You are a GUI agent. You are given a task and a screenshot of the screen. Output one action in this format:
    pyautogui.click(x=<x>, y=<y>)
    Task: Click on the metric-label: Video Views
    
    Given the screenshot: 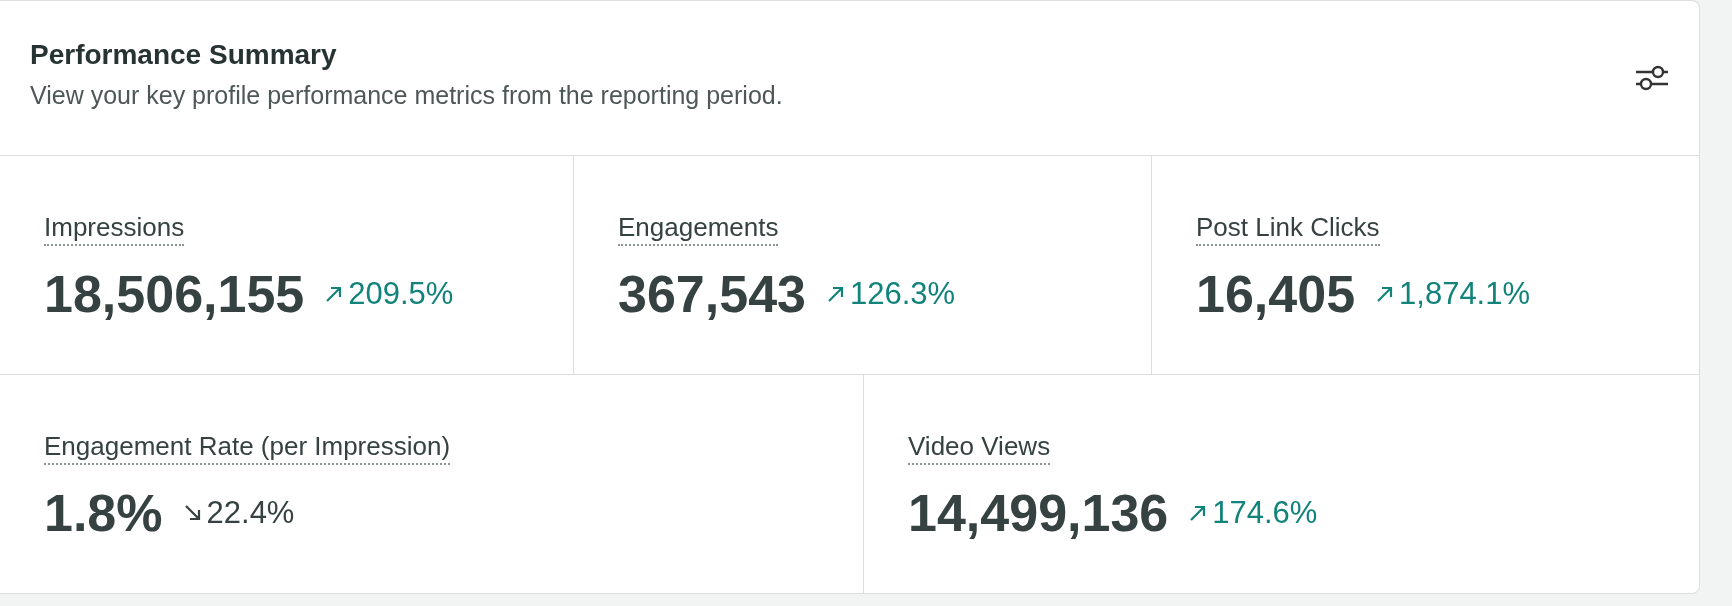 What is the action you would take?
    pyautogui.click(x=979, y=448)
    